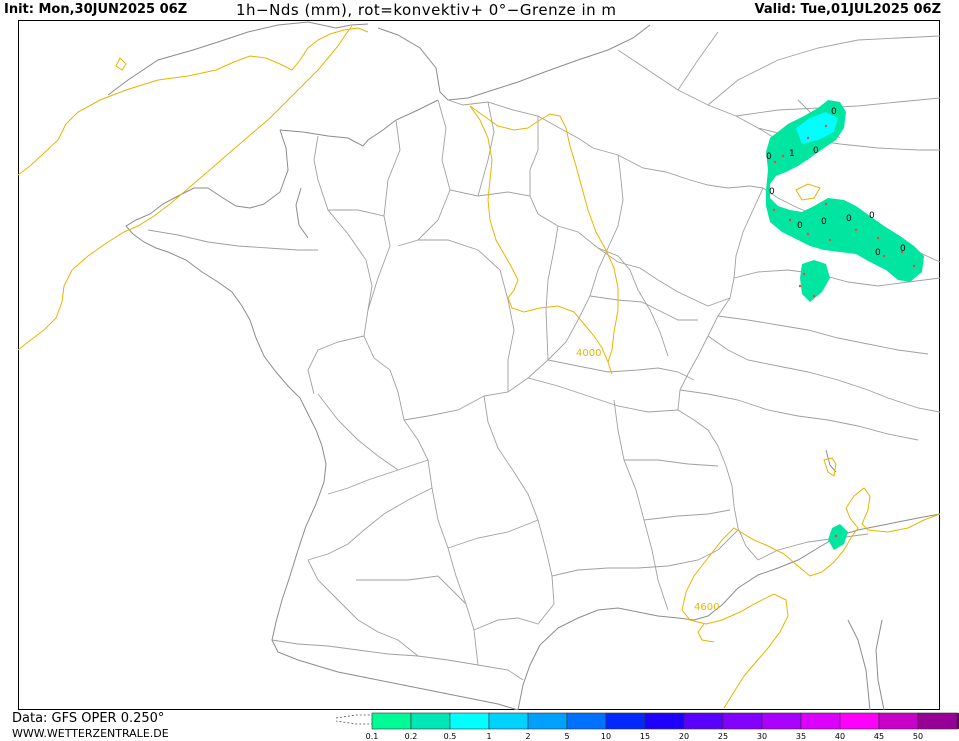 Image resolution: width=959 pixels, height=741 pixels. I want to click on data-source: Data: GFS OPER 0.250°, so click(88, 718).